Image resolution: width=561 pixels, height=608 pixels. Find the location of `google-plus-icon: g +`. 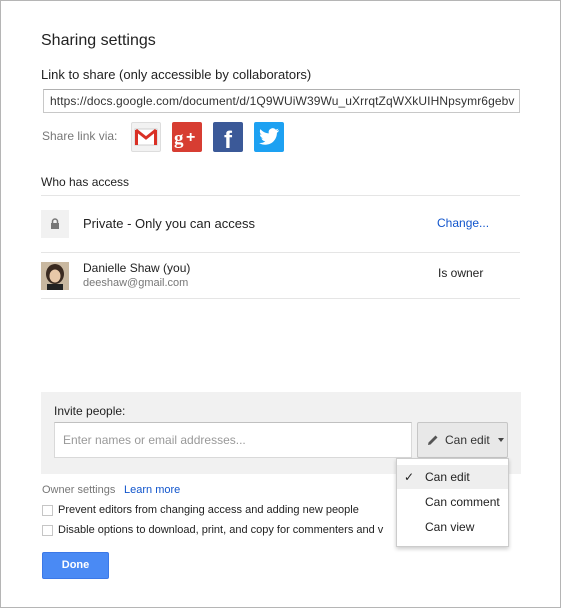

google-plus-icon: g + is located at coordinates (187, 137).